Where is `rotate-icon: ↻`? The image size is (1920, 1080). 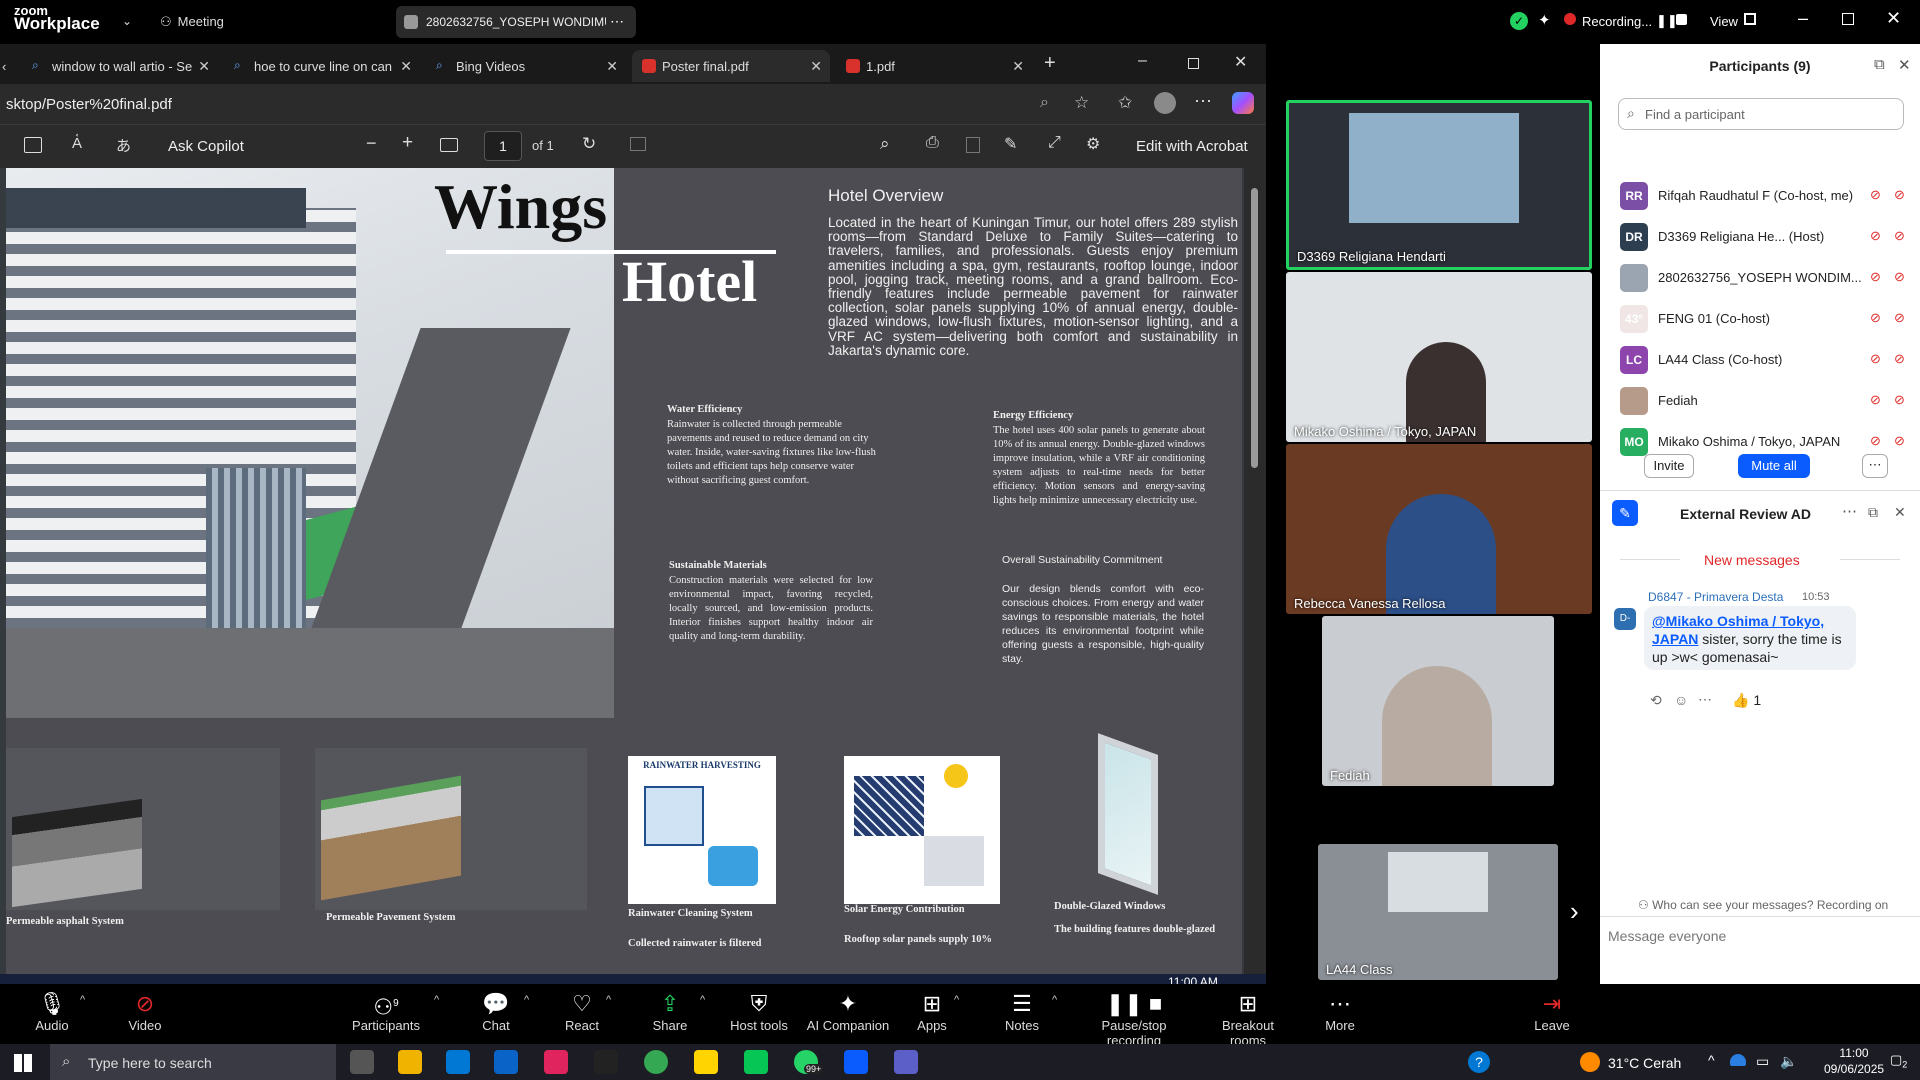
rotate-icon: ↻ is located at coordinates (589, 144).